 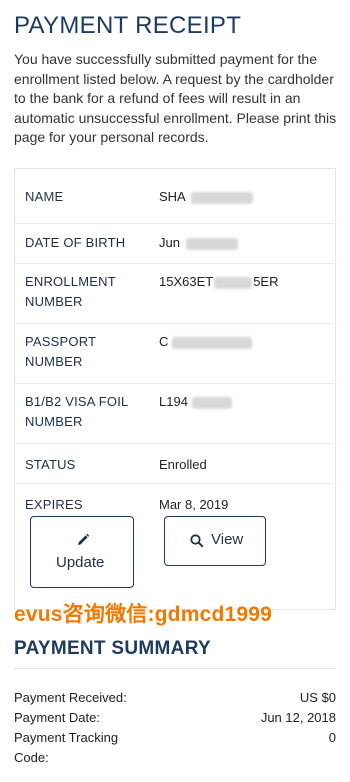 What do you see at coordinates (175, 748) in the screenshot?
I see `summary-row-tracking-code: Payment Tracking Code: 0` at bounding box center [175, 748].